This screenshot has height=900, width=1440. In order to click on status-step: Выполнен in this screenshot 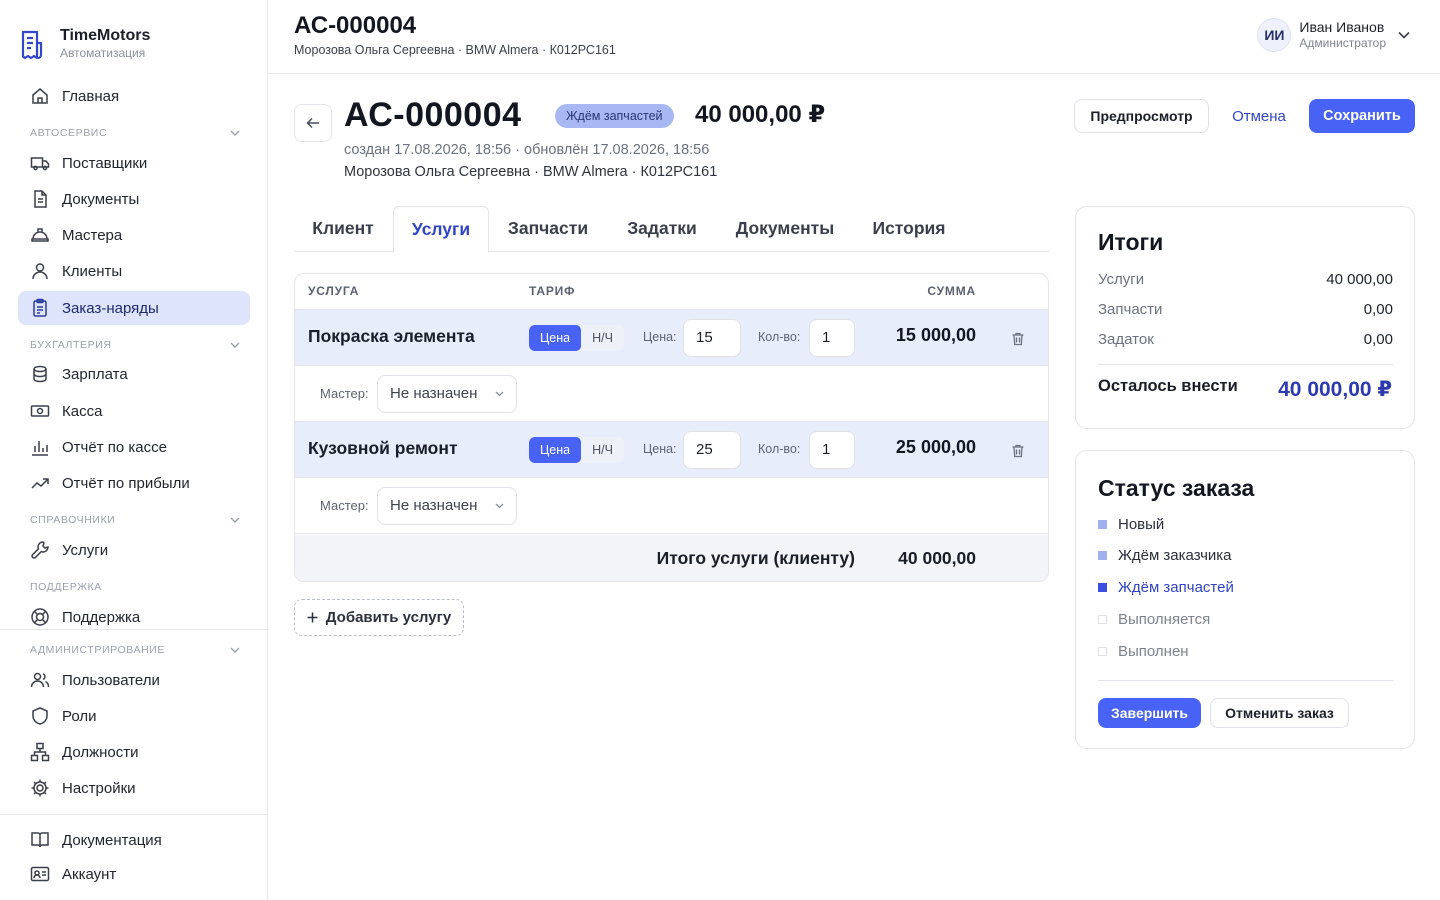, I will do `click(1143, 651)`.